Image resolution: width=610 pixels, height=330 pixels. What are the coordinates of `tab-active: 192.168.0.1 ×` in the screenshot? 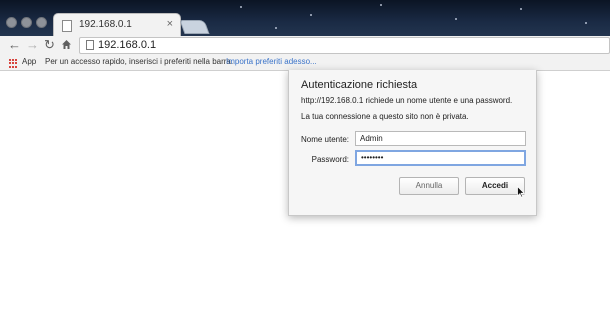 It's located at (117, 24).